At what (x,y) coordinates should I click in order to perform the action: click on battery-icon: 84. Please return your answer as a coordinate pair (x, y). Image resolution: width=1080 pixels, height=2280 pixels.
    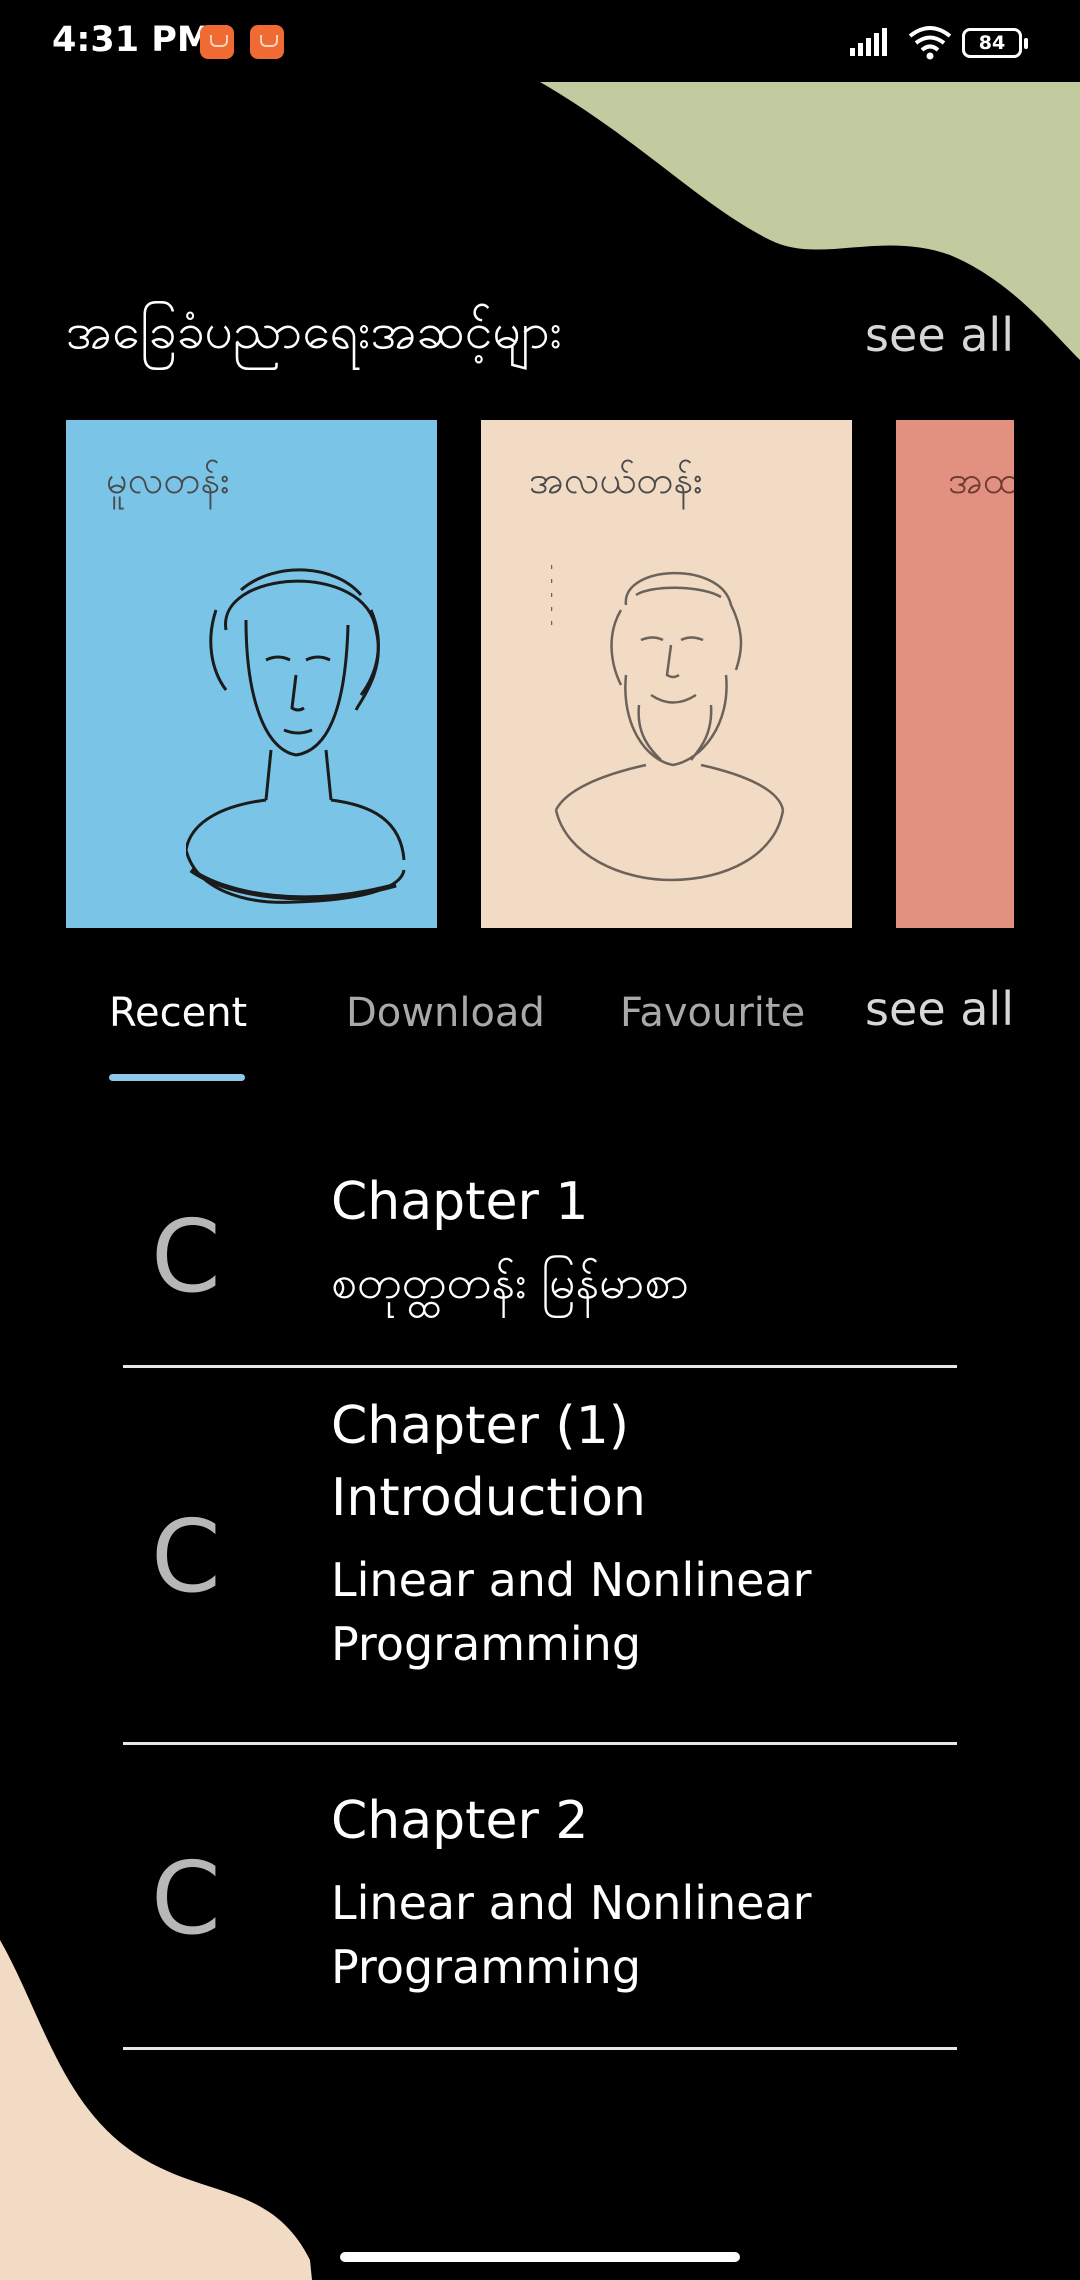
    Looking at the image, I should click on (995, 43).